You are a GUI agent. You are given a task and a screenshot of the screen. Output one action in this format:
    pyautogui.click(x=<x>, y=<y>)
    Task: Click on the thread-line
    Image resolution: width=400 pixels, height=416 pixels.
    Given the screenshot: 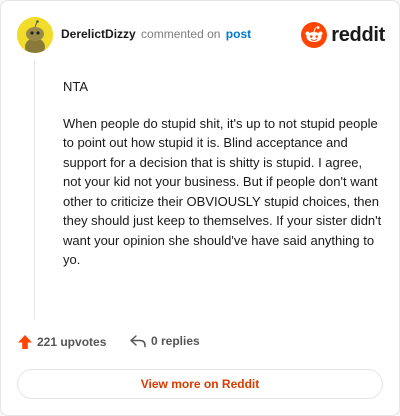 What is the action you would take?
    pyautogui.click(x=34, y=190)
    